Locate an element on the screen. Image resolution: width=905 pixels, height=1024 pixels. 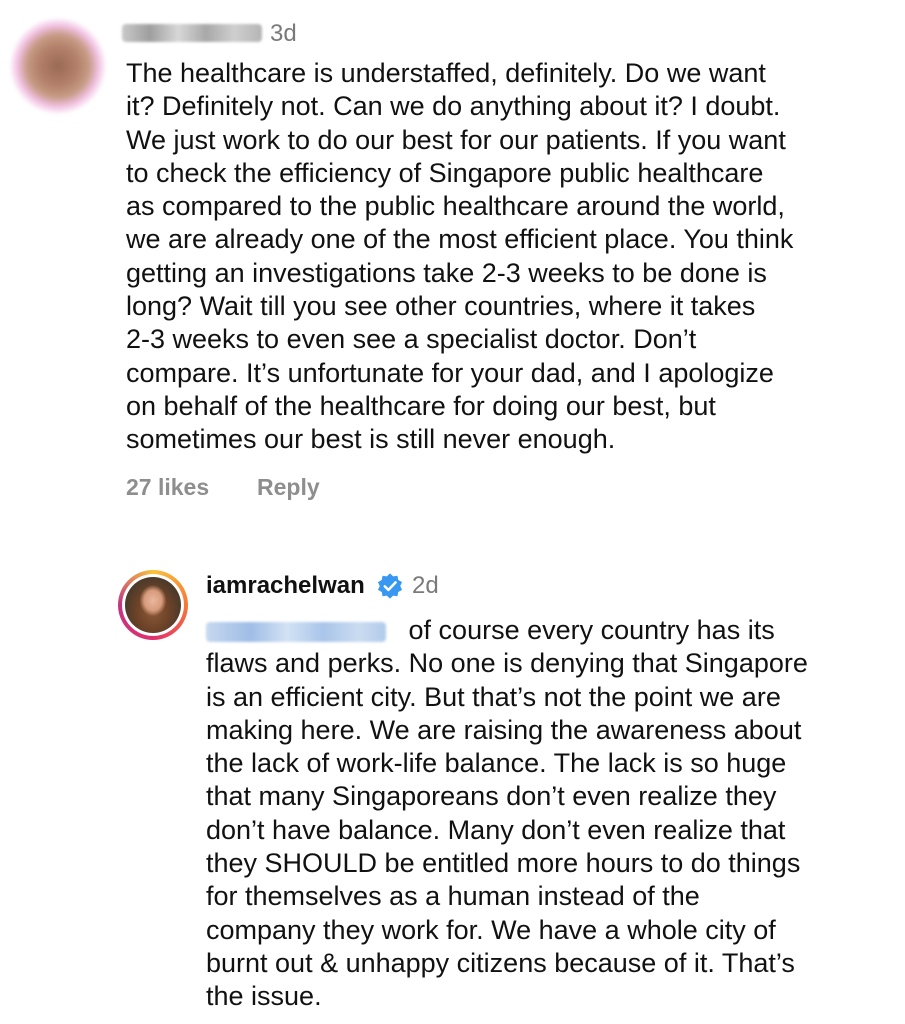
likes-count: 27 likes is located at coordinates (167, 487).